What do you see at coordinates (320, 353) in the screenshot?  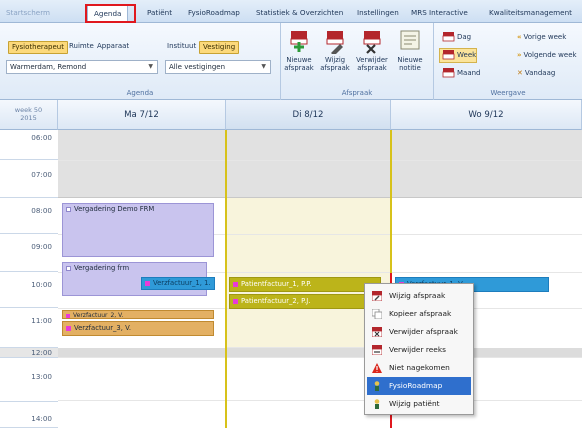 I see `lunch-break-bar` at bounding box center [320, 353].